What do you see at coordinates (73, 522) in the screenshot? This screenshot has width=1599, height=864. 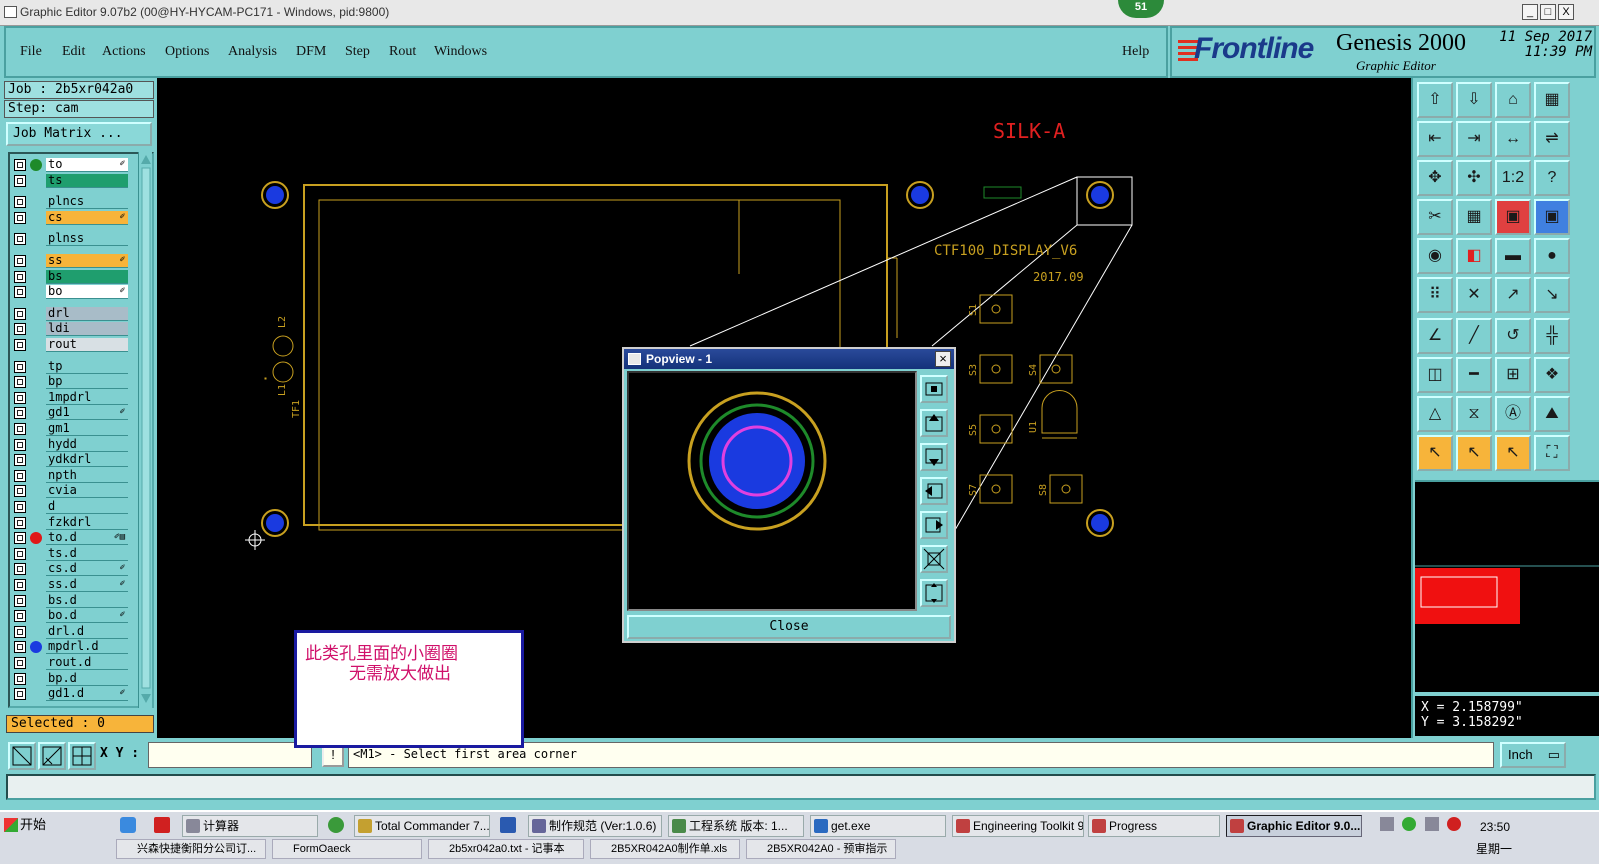 I see `layer-row: fzkdrl` at bounding box center [73, 522].